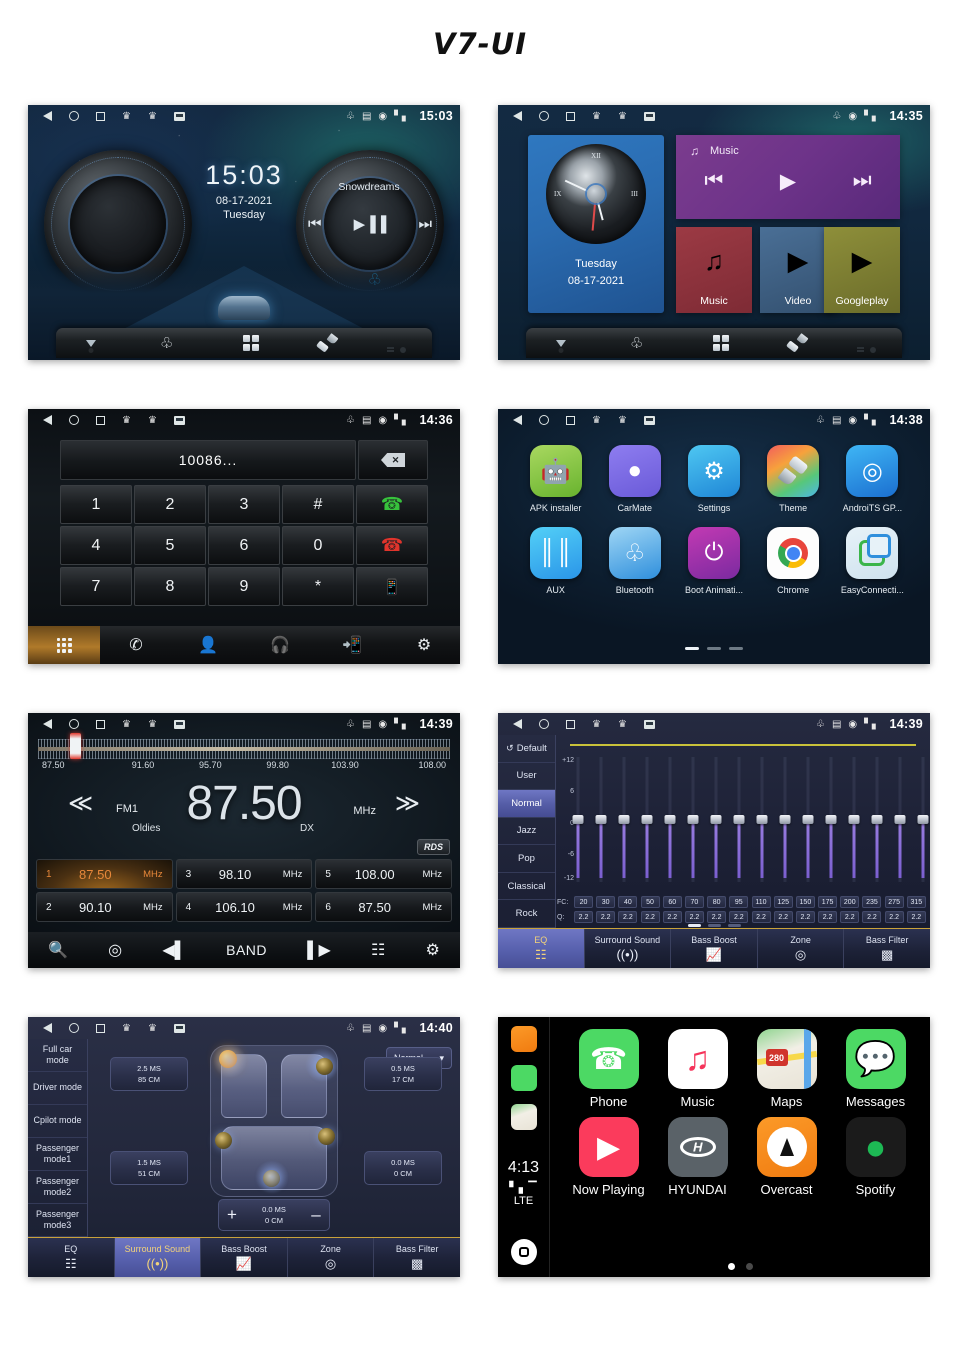  What do you see at coordinates (58, 950) in the screenshot?
I see `search-icon: 🔍` at bounding box center [58, 950].